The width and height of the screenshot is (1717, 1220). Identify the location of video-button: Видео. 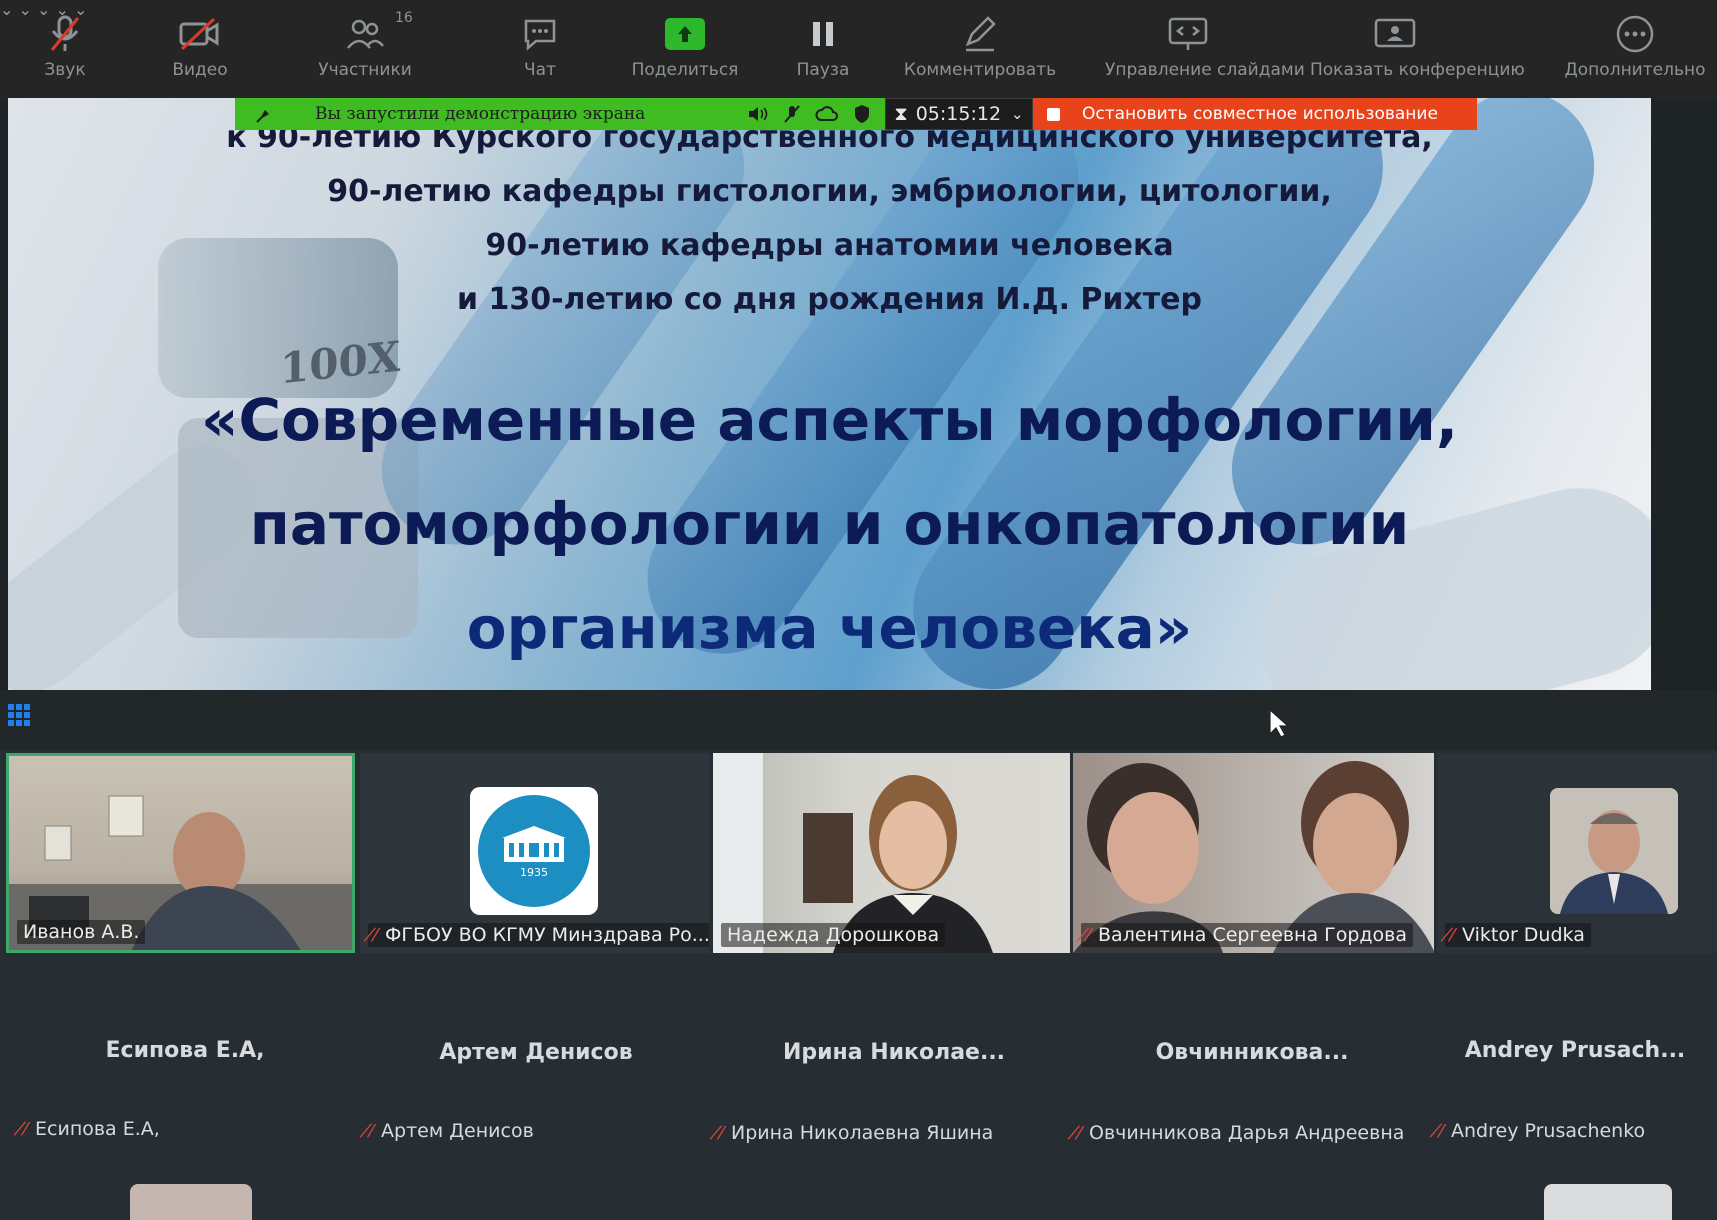
(200, 44).